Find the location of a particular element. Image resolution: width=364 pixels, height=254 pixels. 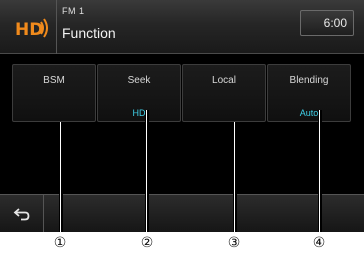

seek-value: HD is located at coordinates (139, 113).